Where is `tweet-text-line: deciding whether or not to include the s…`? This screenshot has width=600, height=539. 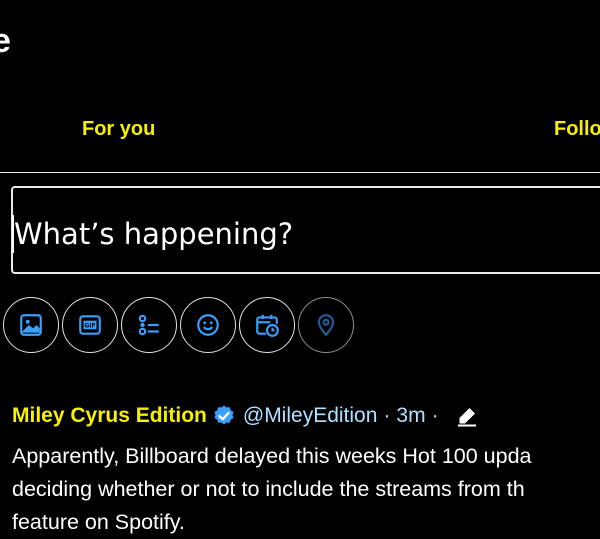
tweet-text-line: deciding whether or not to include the s… is located at coordinates (268, 489).